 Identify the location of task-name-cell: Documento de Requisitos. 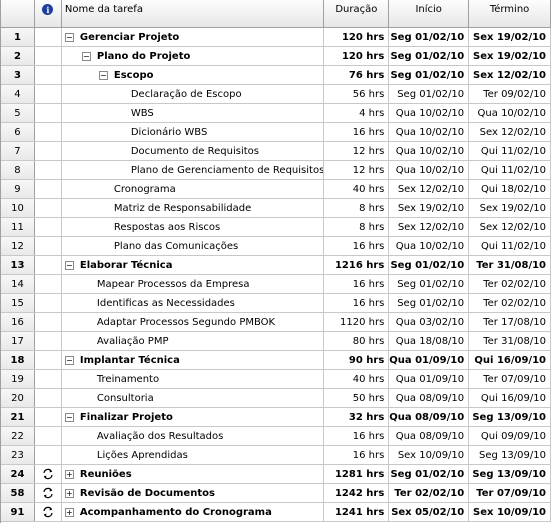
(193, 151).